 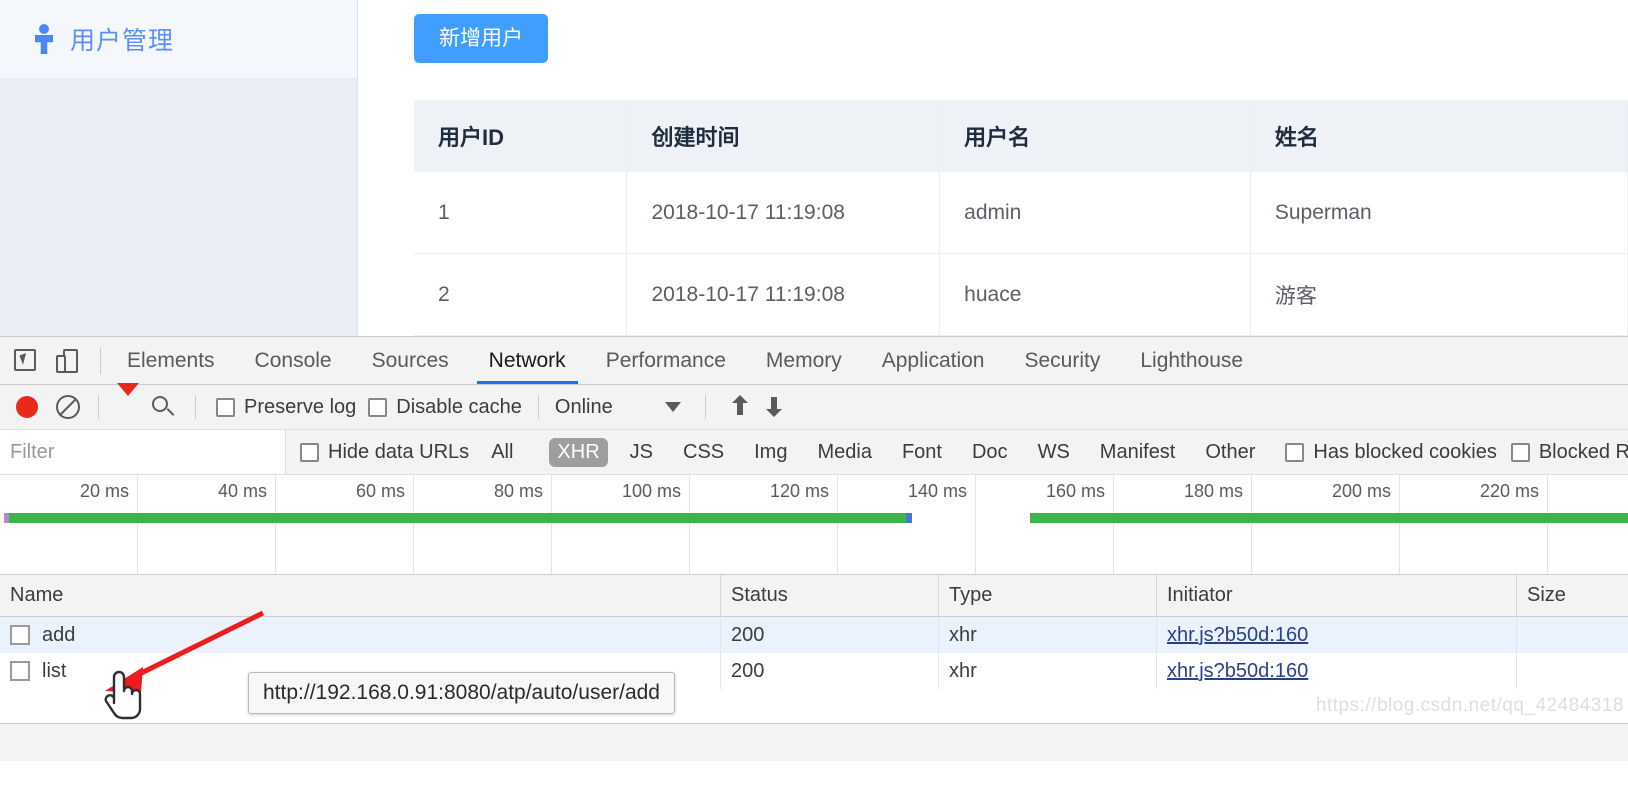 I want to click on hide-data-urls-checkbox: Hide data URLs, so click(x=384, y=452).